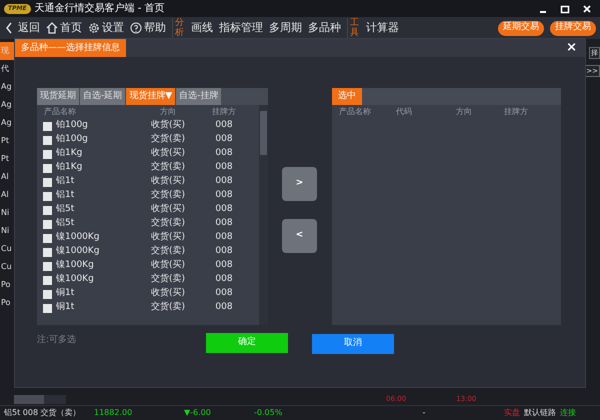 Image resolution: width=600 pixels, height=420 pixels. What do you see at coordinates (148, 140) in the screenshot?
I see `table-row: 铂100g 交货(卖) 008` at bounding box center [148, 140].